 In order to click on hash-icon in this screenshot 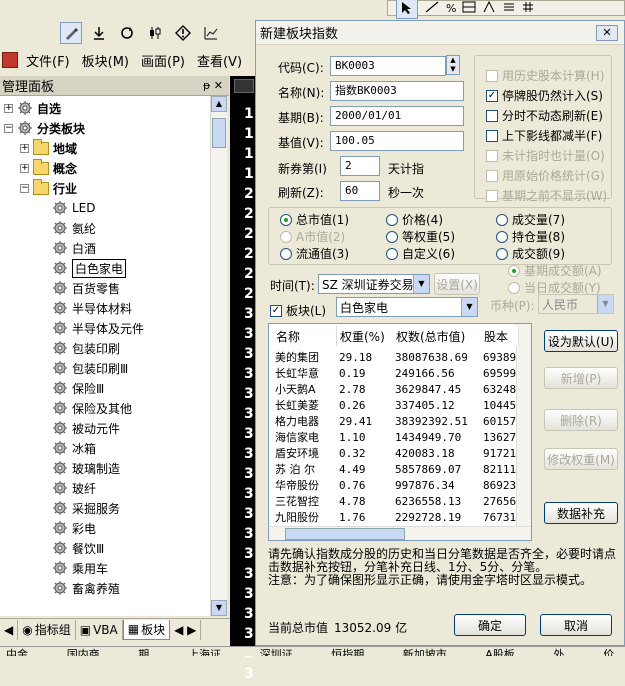, I will do `click(528, 8)`.